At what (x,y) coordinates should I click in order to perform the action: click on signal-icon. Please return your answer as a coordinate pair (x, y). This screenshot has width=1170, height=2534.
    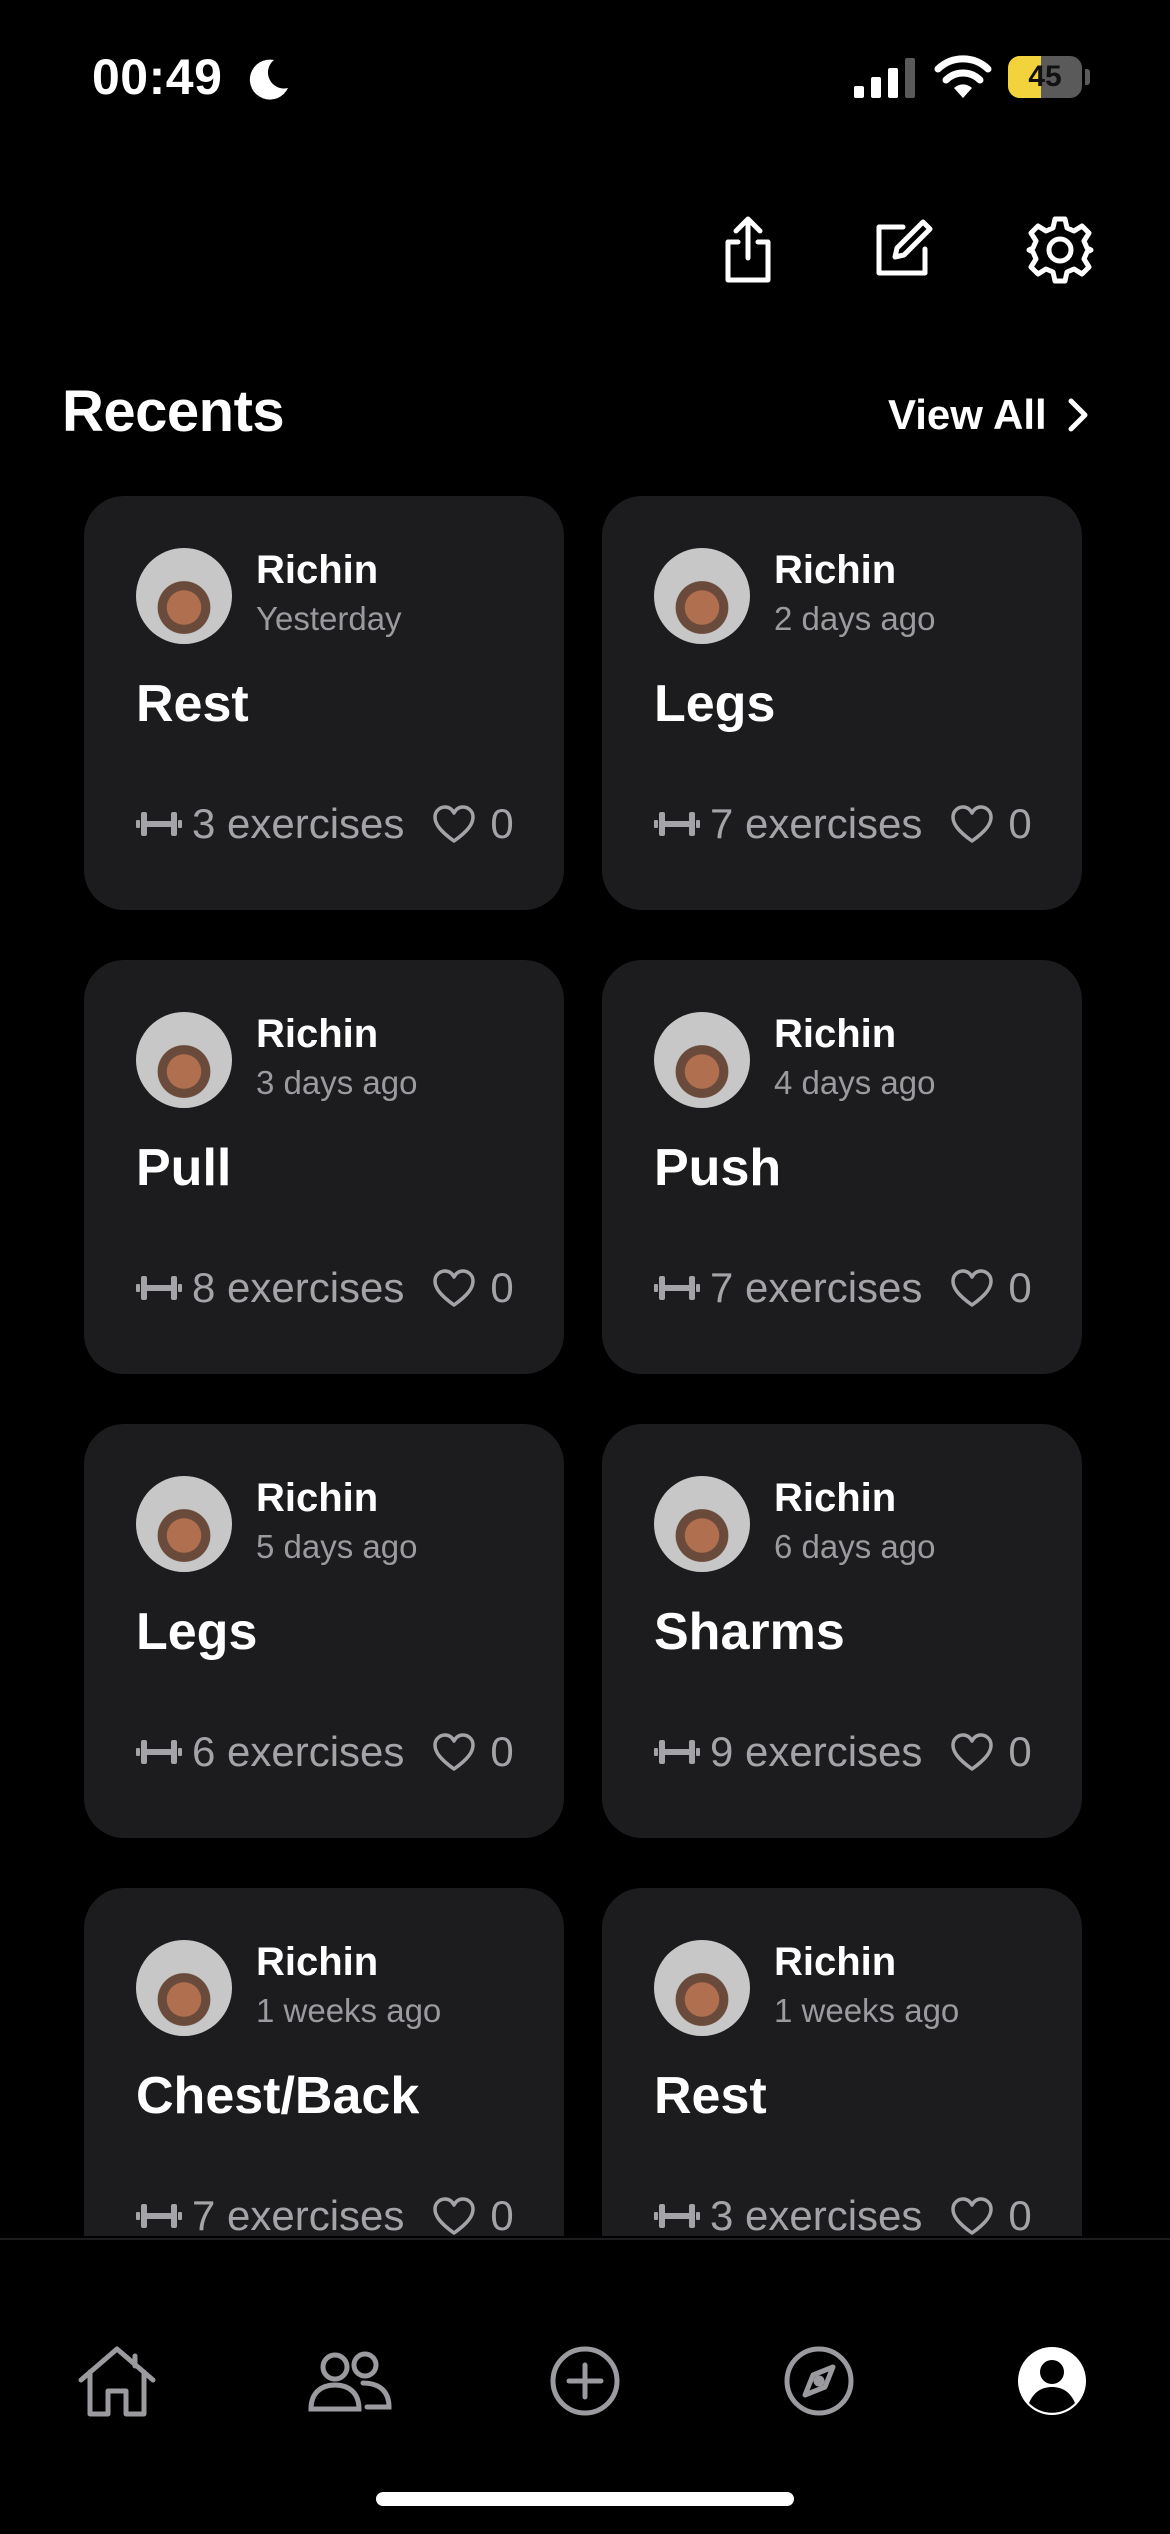
    Looking at the image, I should click on (884, 78).